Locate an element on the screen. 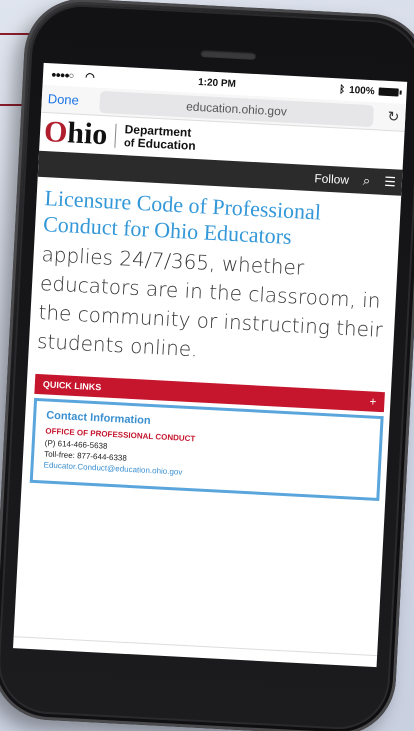  department-education: Education is located at coordinates (167, 144).